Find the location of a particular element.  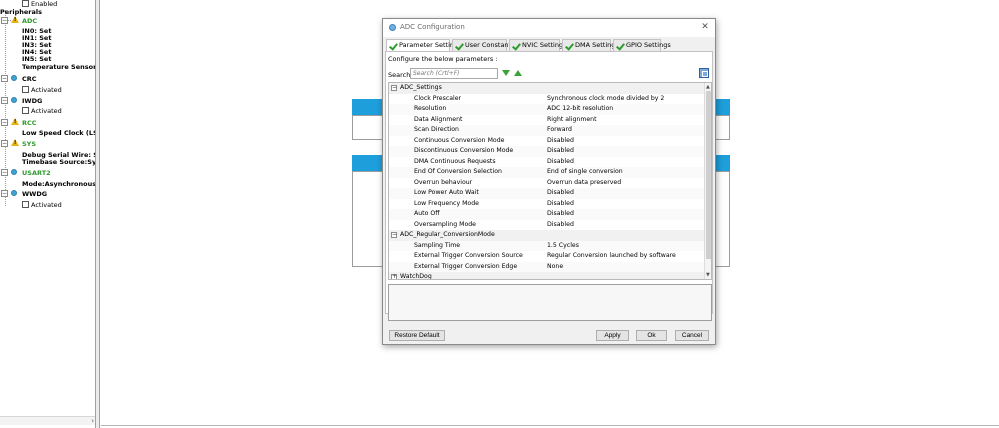

sys-expand-toggle: − is located at coordinates (4, 143).